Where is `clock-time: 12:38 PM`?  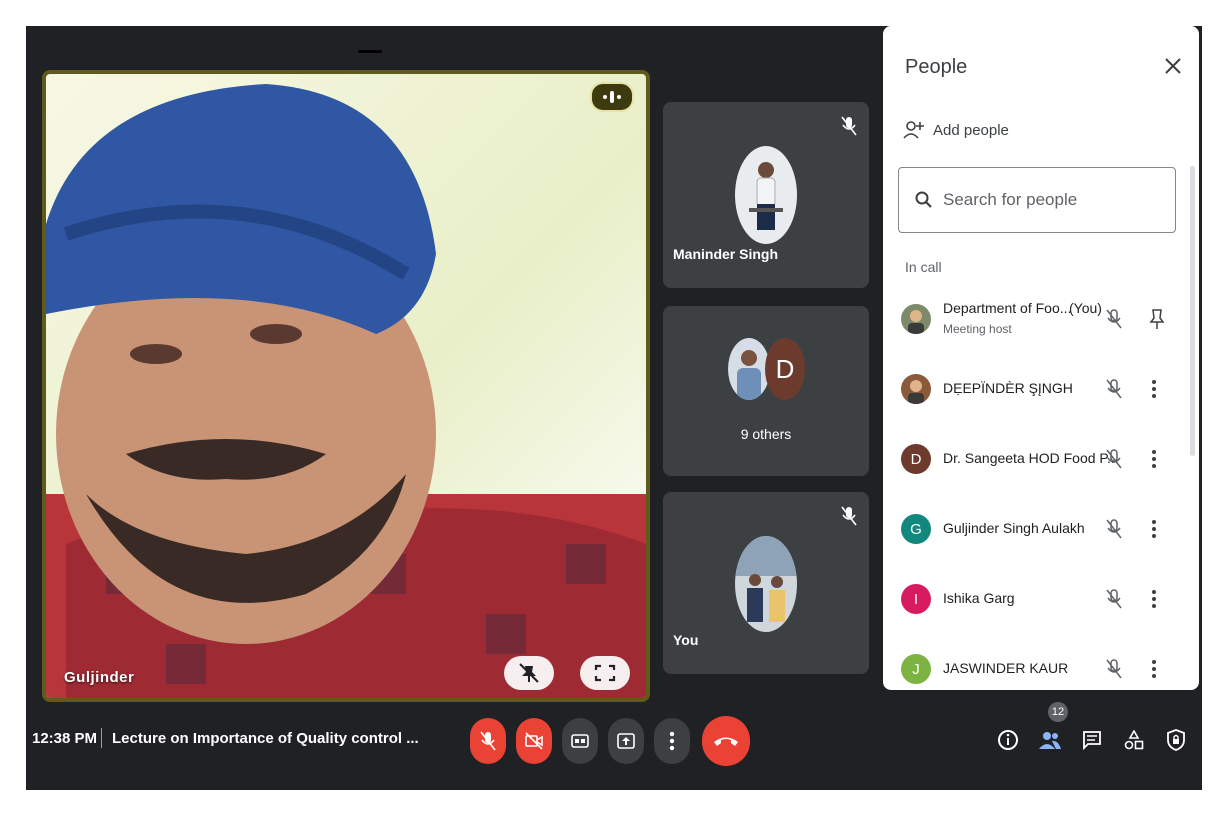 clock-time: 12:38 PM is located at coordinates (65, 738).